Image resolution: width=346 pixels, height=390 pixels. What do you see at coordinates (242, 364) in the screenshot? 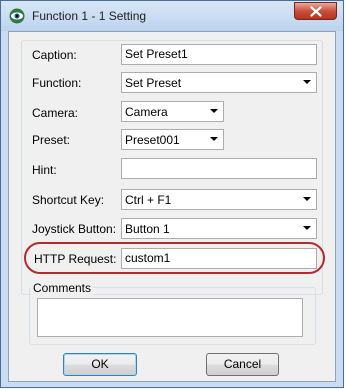
I see `cancel-button: Cancel` at bounding box center [242, 364].